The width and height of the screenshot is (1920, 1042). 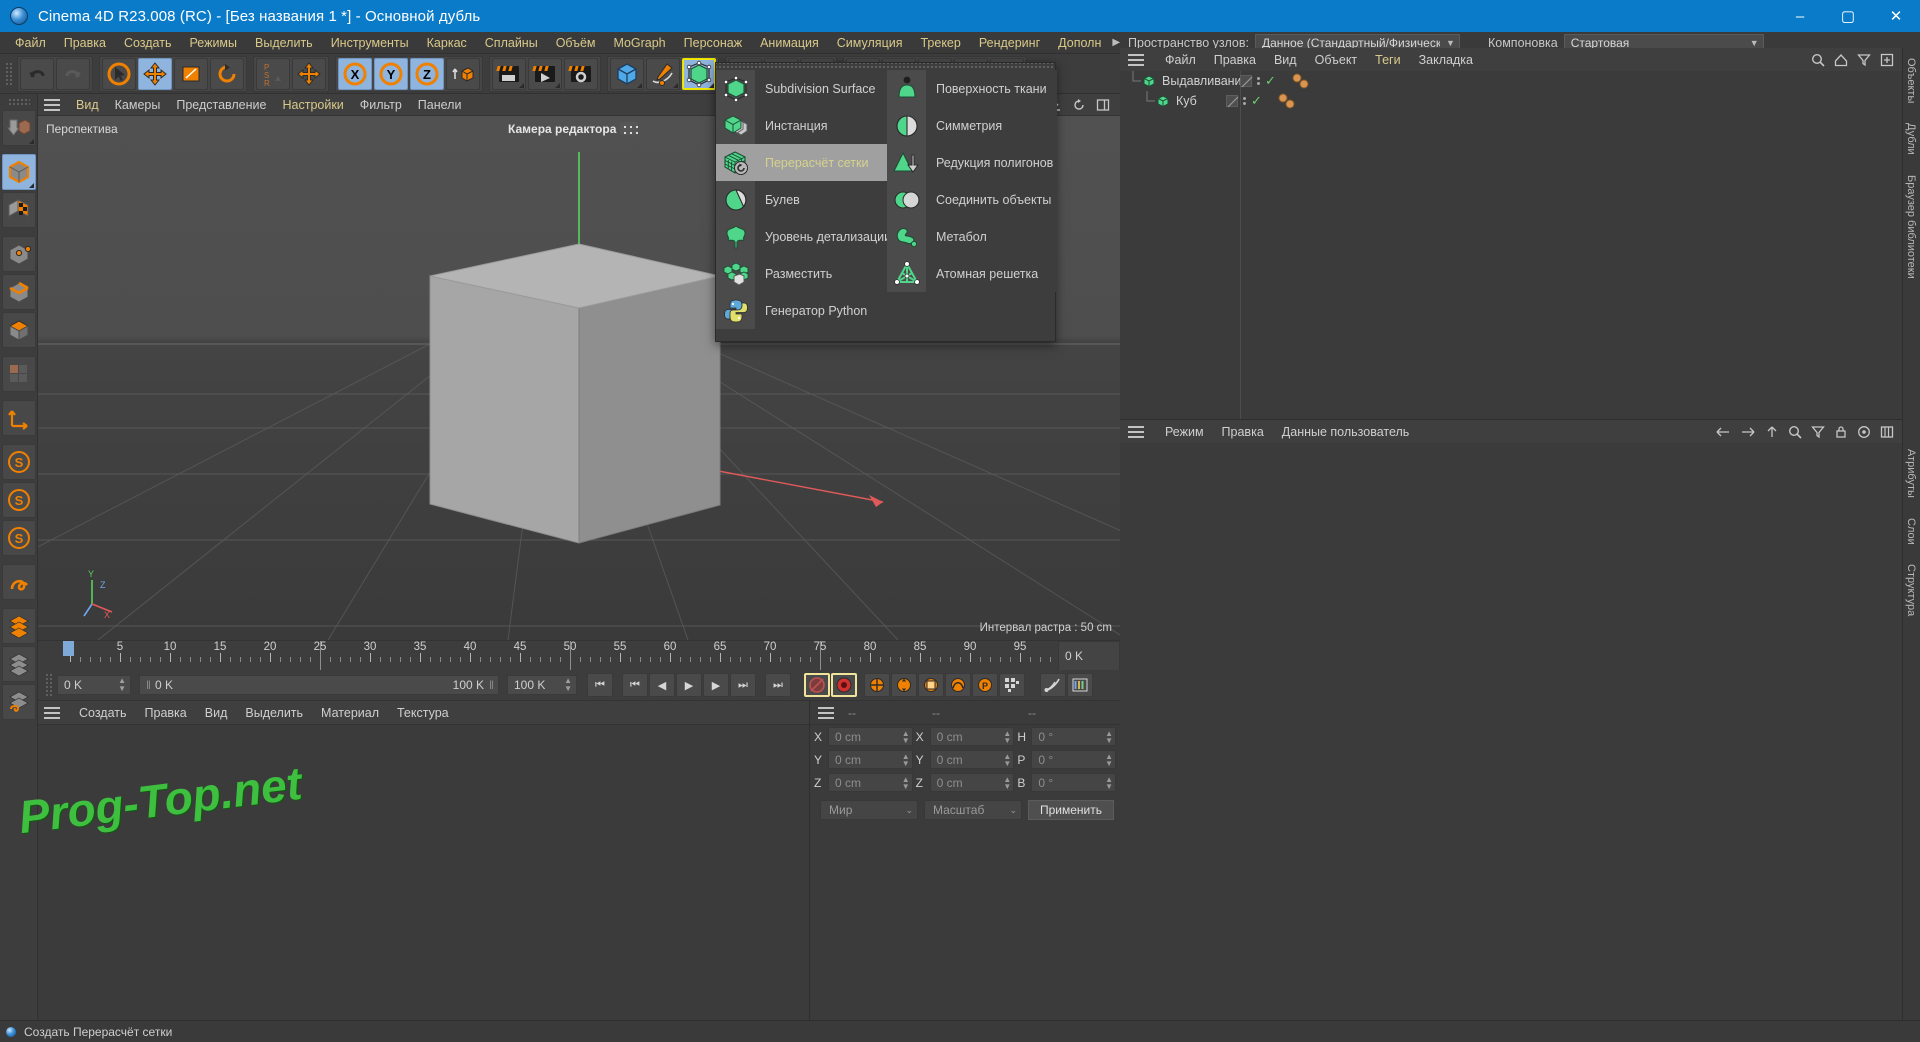 What do you see at coordinates (8, 73) in the screenshot?
I see `toolbar-grip` at bounding box center [8, 73].